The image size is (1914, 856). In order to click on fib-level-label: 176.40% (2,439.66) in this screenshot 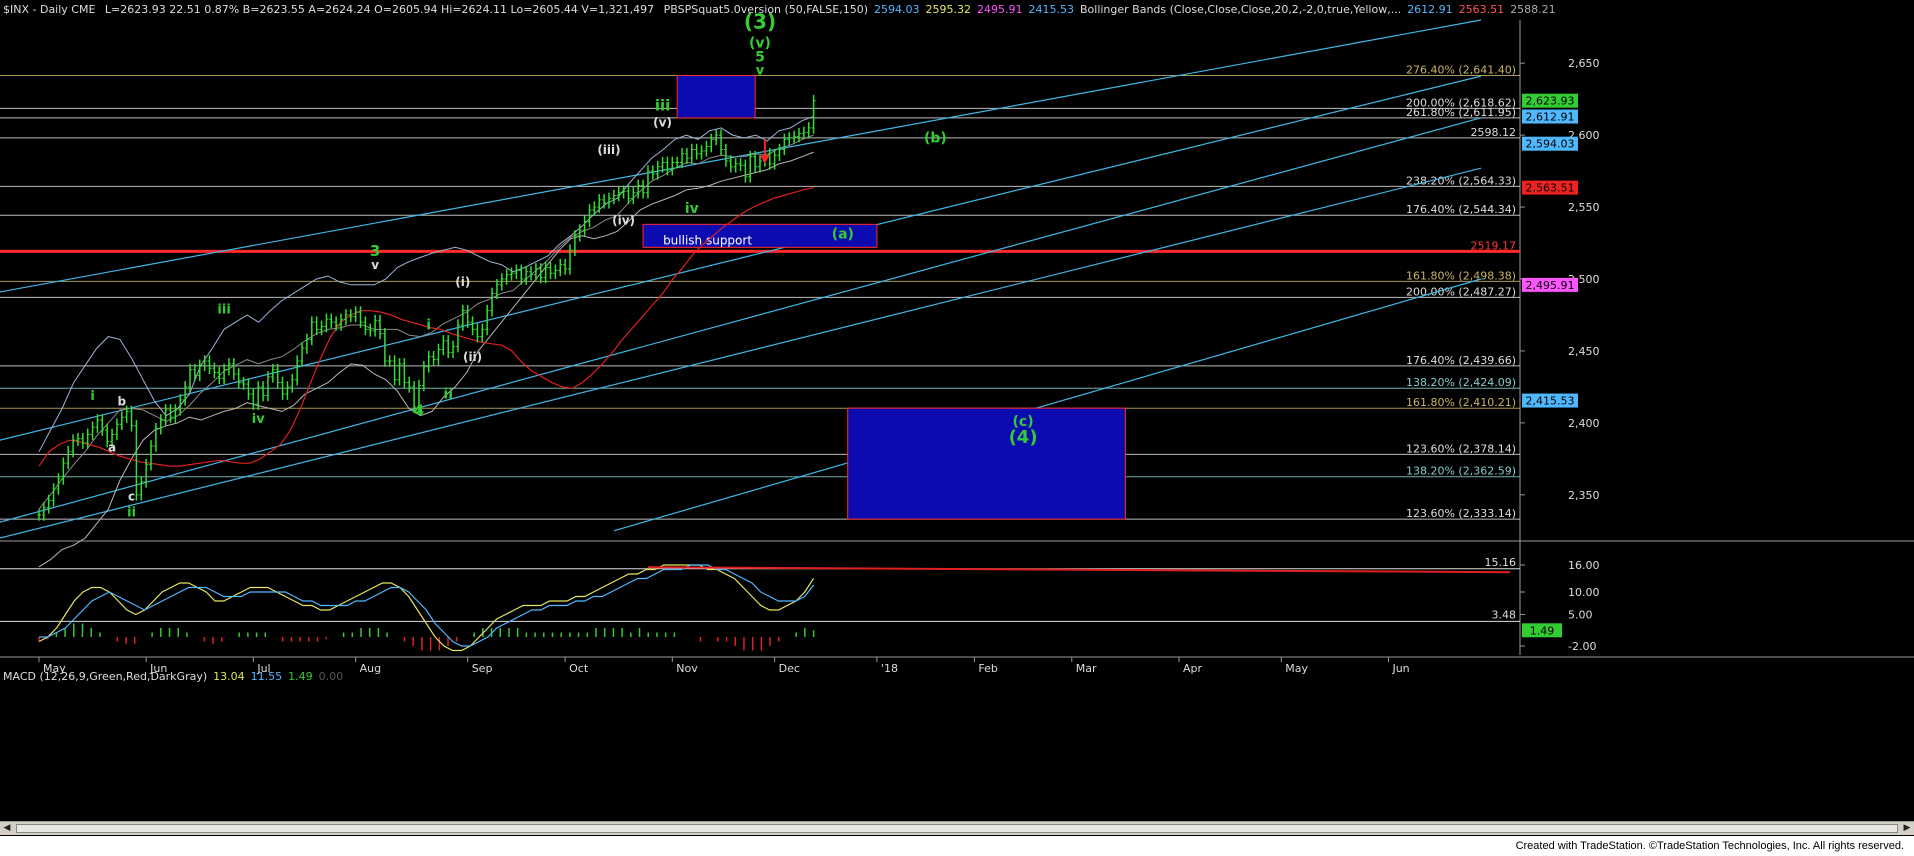, I will do `click(1461, 360)`.